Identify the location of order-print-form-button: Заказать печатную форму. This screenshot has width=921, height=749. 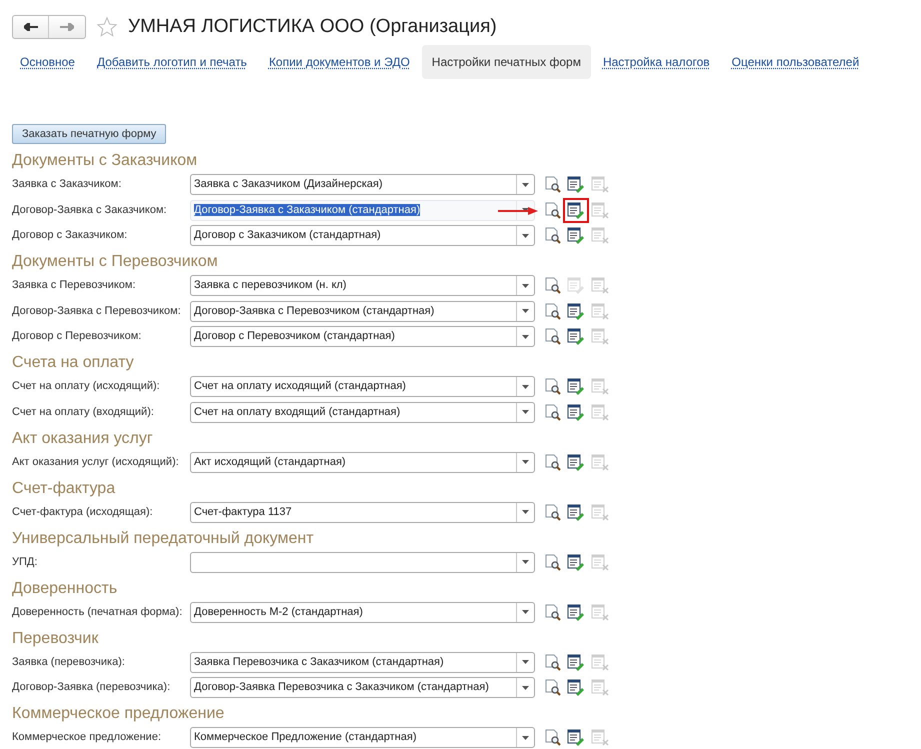
(89, 134).